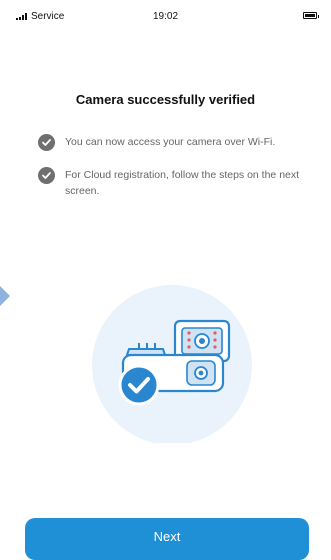 Image resolution: width=331 pixels, height=560 pixels. I want to click on status-bar: Service 19:02, so click(165, 18).